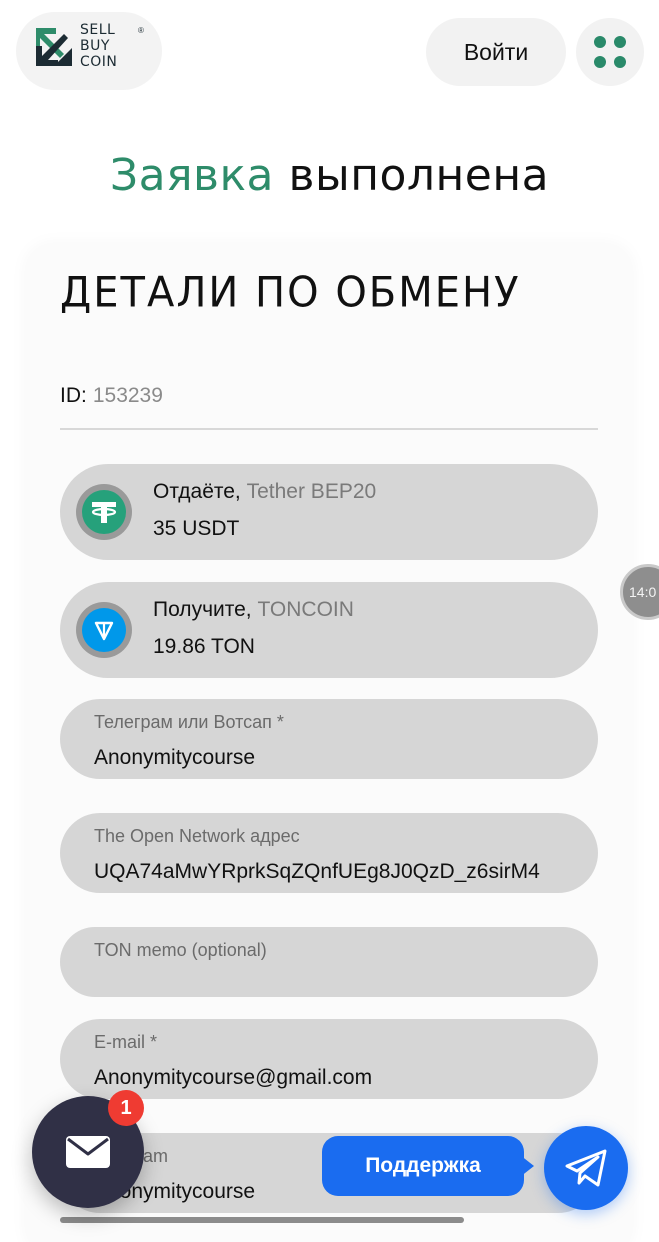 This screenshot has width=659, height=1242. What do you see at coordinates (233, 1077) in the screenshot?
I see `email-value: Anonymitycourse@gmail.com` at bounding box center [233, 1077].